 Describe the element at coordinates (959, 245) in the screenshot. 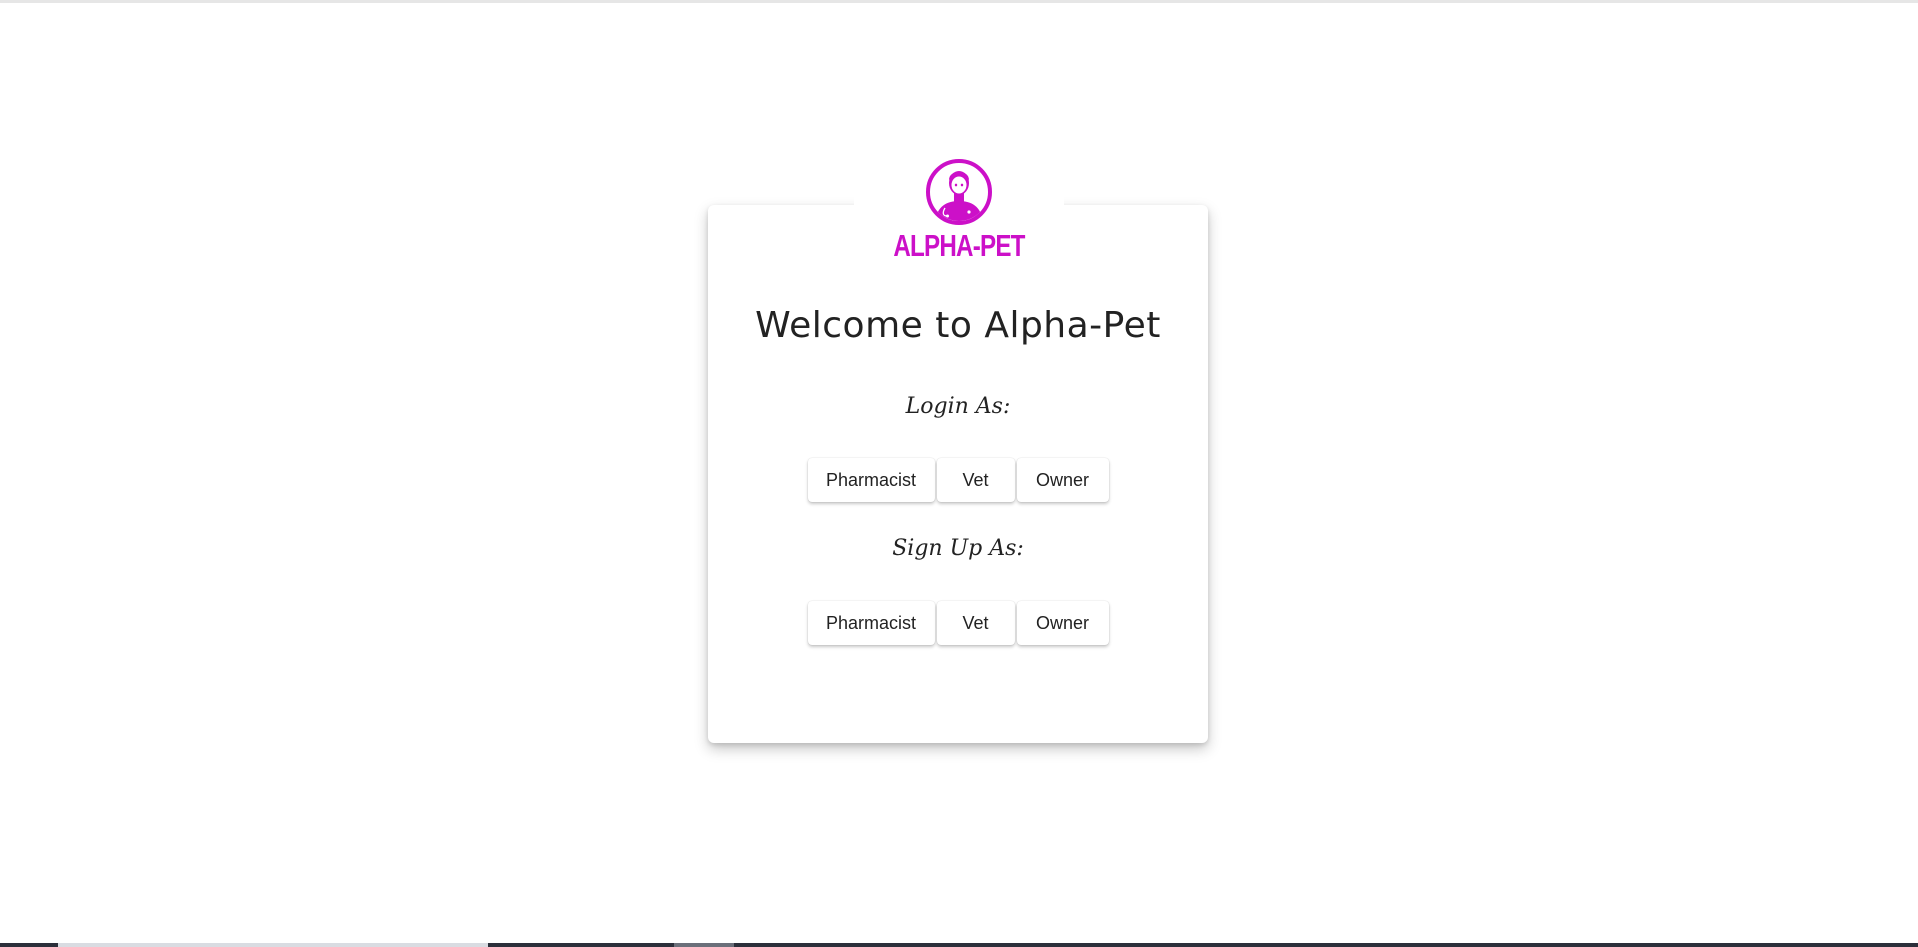

I see `brand-name: ALPHA-PET` at that location.